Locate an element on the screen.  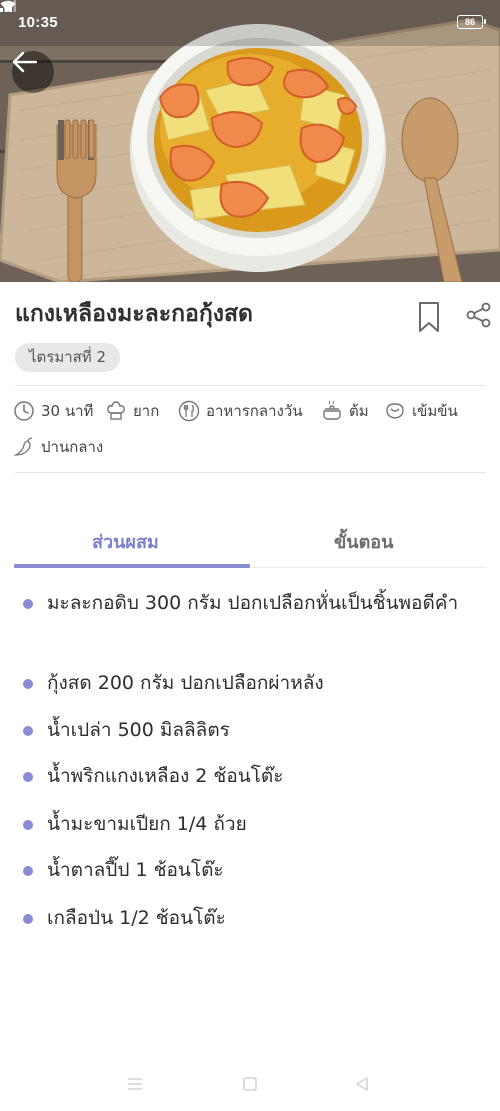
system-nav-bar is located at coordinates (250, 1087).